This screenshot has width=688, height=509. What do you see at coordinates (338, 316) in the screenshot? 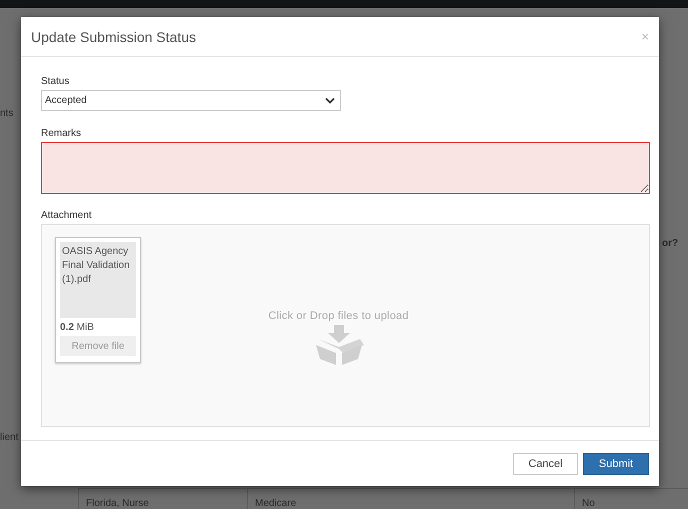
I see `upload-hint: Click or Drop files to upload` at bounding box center [338, 316].